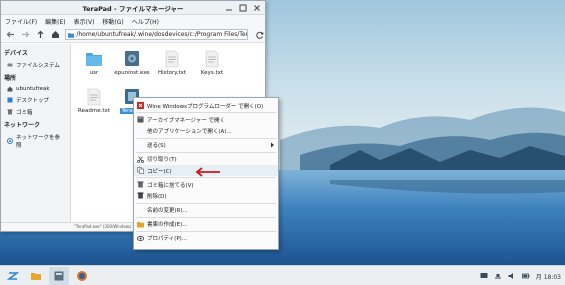 The width and height of the screenshot is (565, 285). Describe the element at coordinates (112, 21) in the screenshot. I see `menu-go: 移動(G)` at that location.